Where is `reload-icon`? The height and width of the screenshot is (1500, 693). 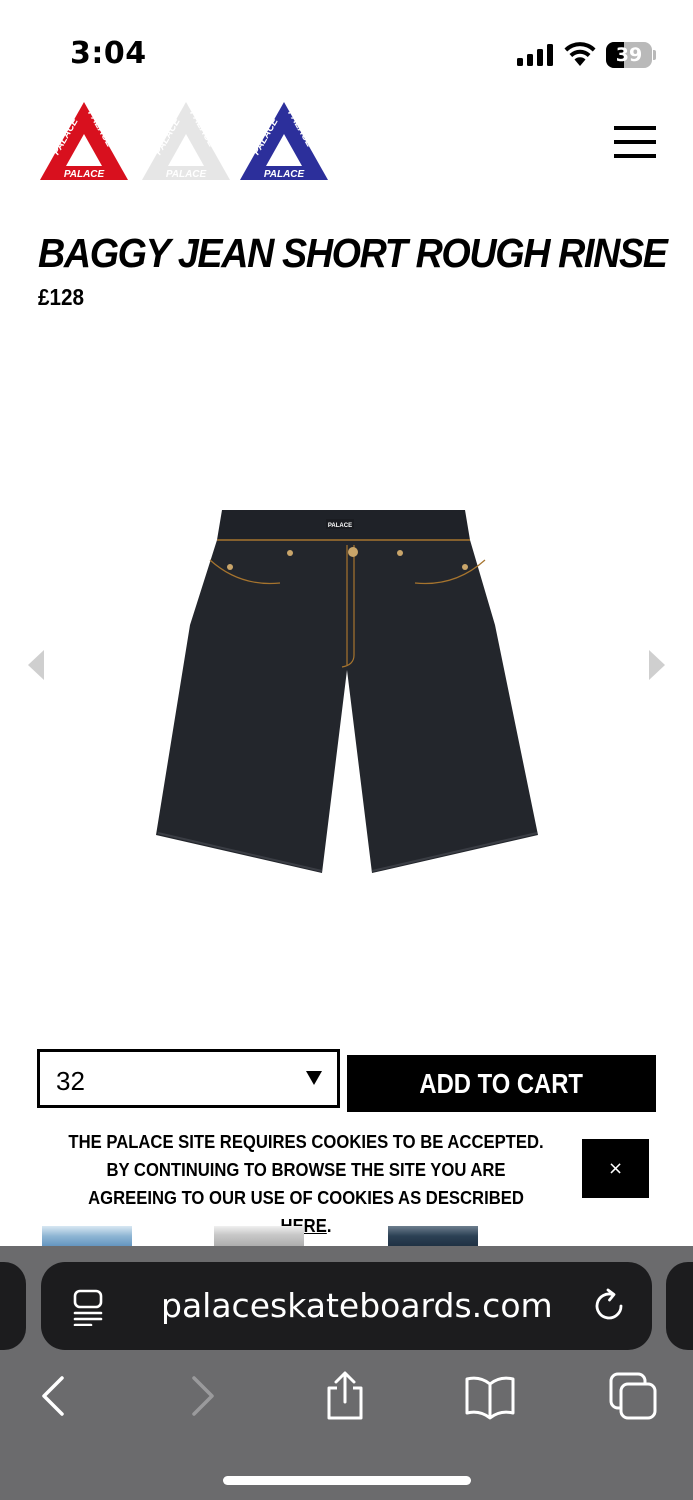 reload-icon is located at coordinates (609, 1306).